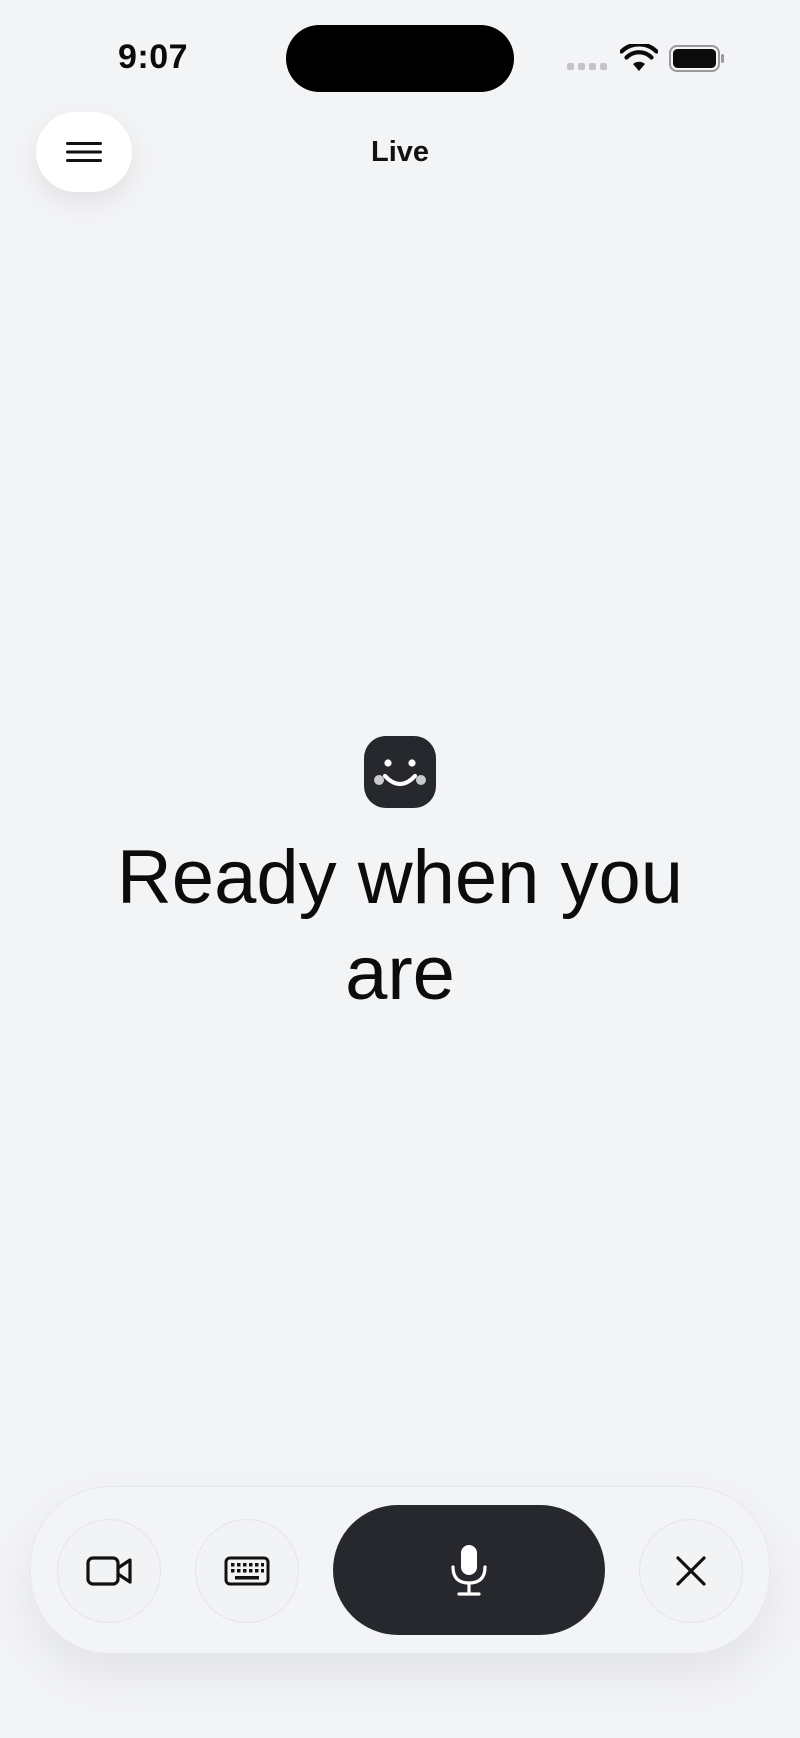 This screenshot has height=1738, width=800. I want to click on cellular-signal-icon, so click(587, 66).